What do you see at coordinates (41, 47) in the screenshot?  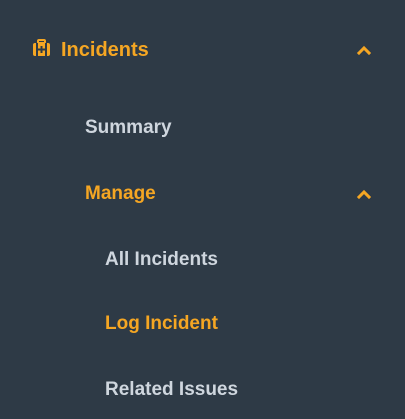 I see `first-aid-kit-icon-graphic` at bounding box center [41, 47].